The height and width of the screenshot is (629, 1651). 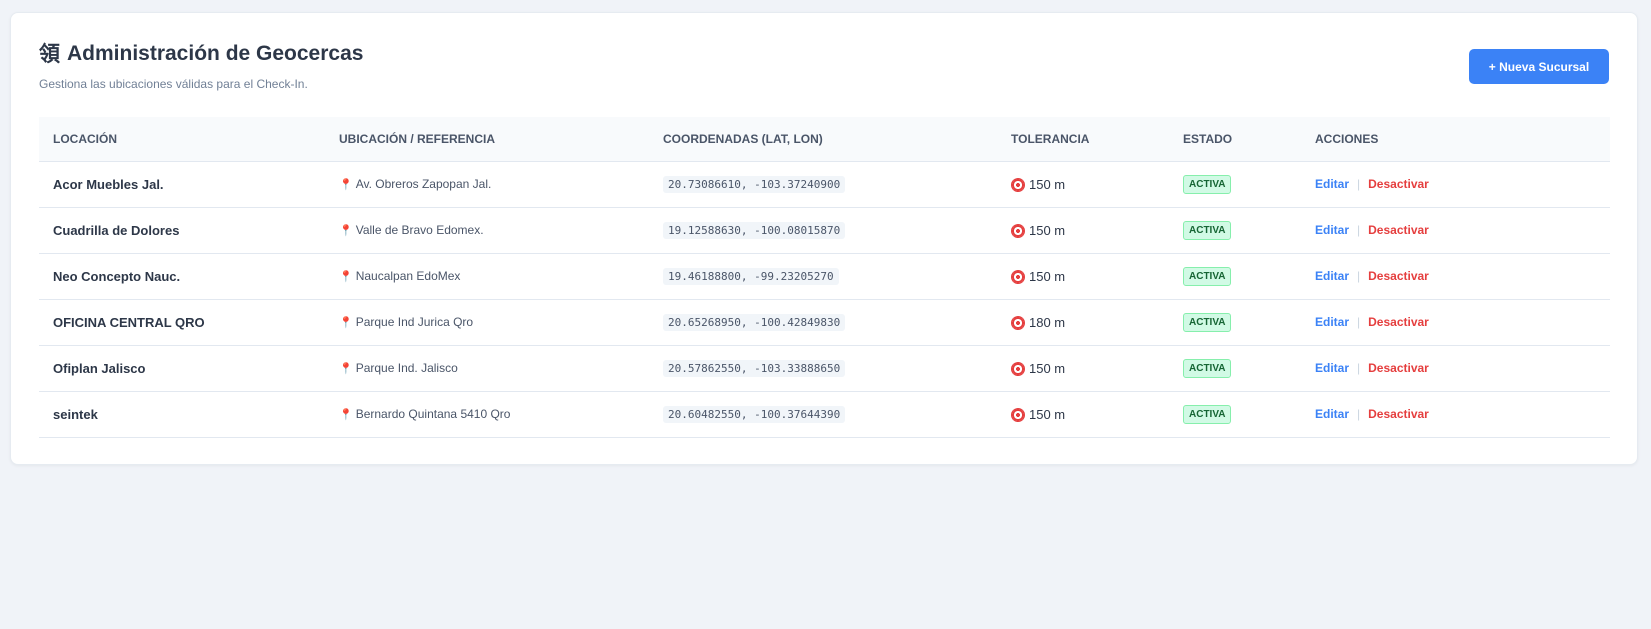 I want to click on referencia-text: Bernardo Quintana 5410 Qro, so click(x=433, y=414).